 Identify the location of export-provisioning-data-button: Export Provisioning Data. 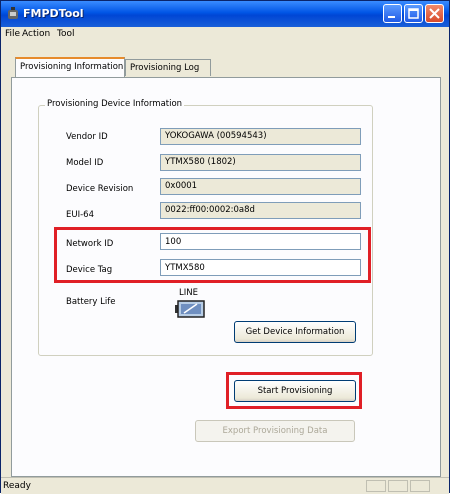
(275, 431).